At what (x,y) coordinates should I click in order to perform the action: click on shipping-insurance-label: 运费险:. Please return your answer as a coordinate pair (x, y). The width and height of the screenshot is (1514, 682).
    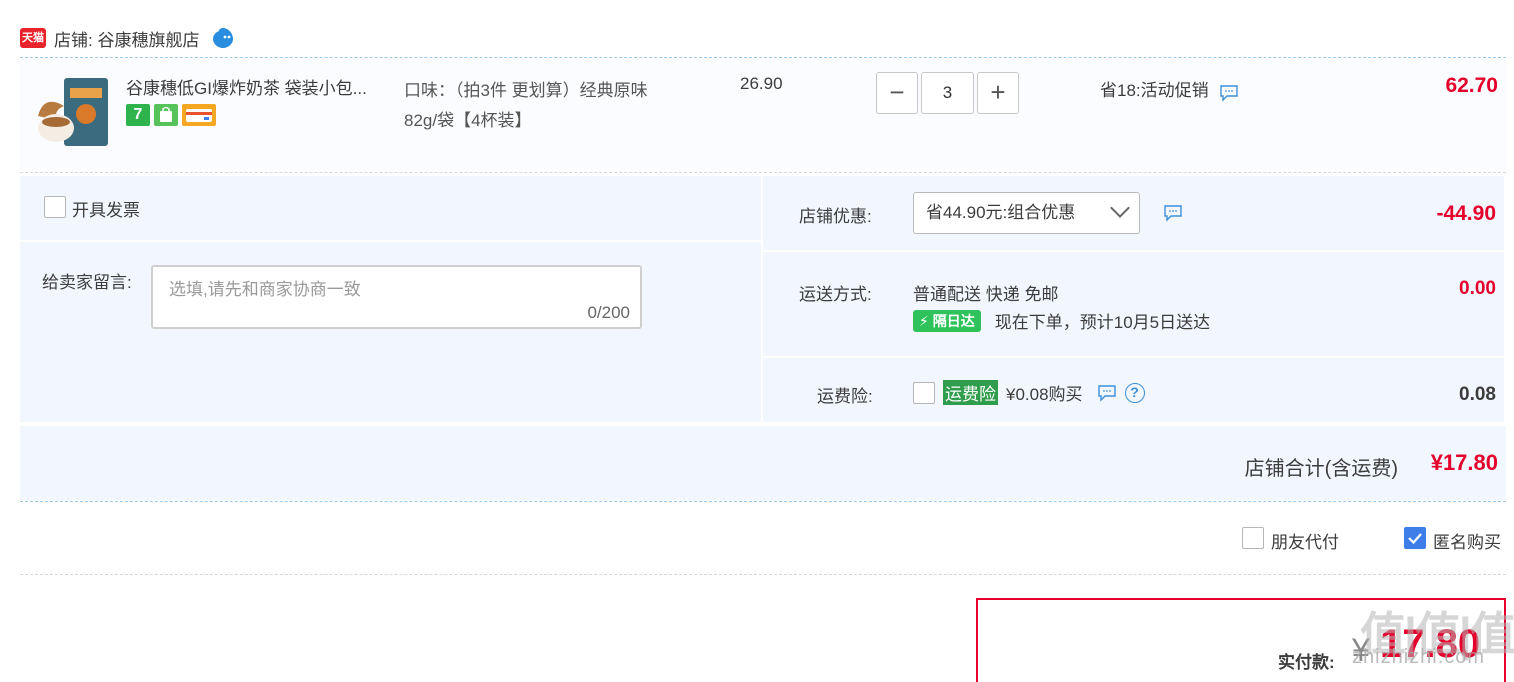
    Looking at the image, I should click on (845, 396).